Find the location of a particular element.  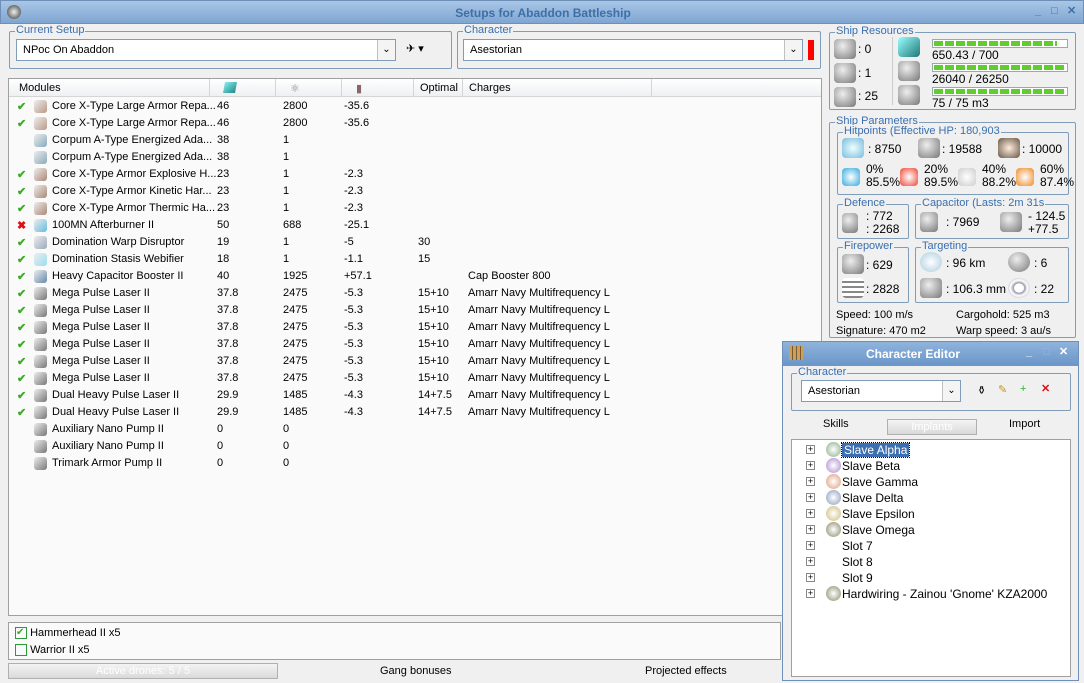

drone-checkbox is located at coordinates (21, 650).